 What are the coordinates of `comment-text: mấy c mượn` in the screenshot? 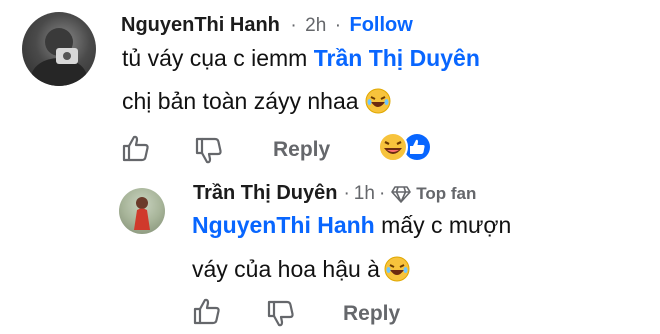 It's located at (443, 225).